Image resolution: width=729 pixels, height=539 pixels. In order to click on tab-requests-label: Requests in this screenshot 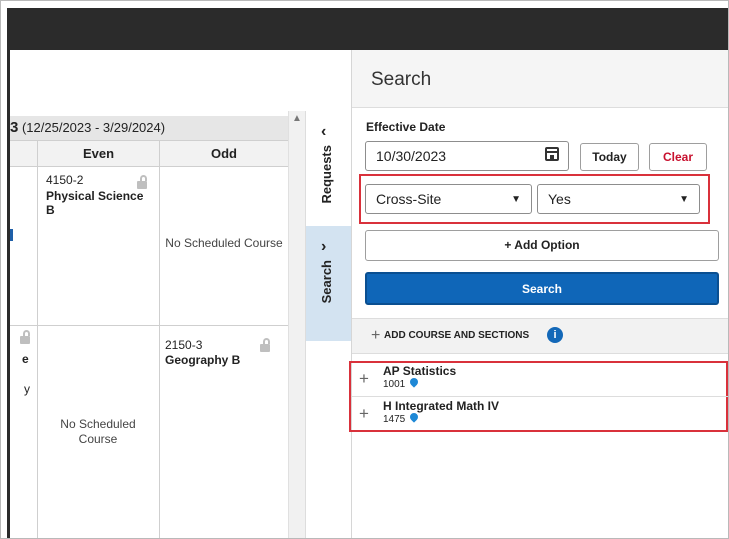, I will do `click(326, 174)`.